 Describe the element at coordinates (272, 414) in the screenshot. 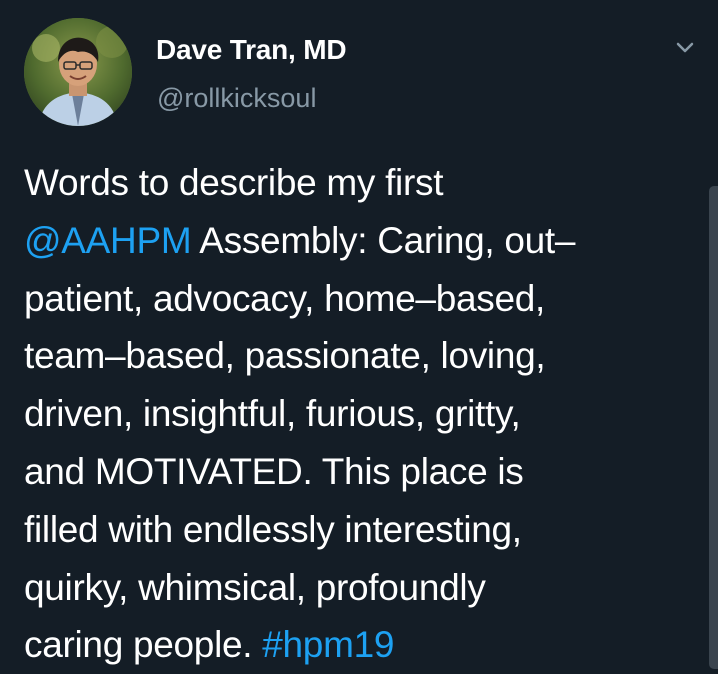

I see `tweet-text-segment: driven, insightful, furious, gritty,` at that location.